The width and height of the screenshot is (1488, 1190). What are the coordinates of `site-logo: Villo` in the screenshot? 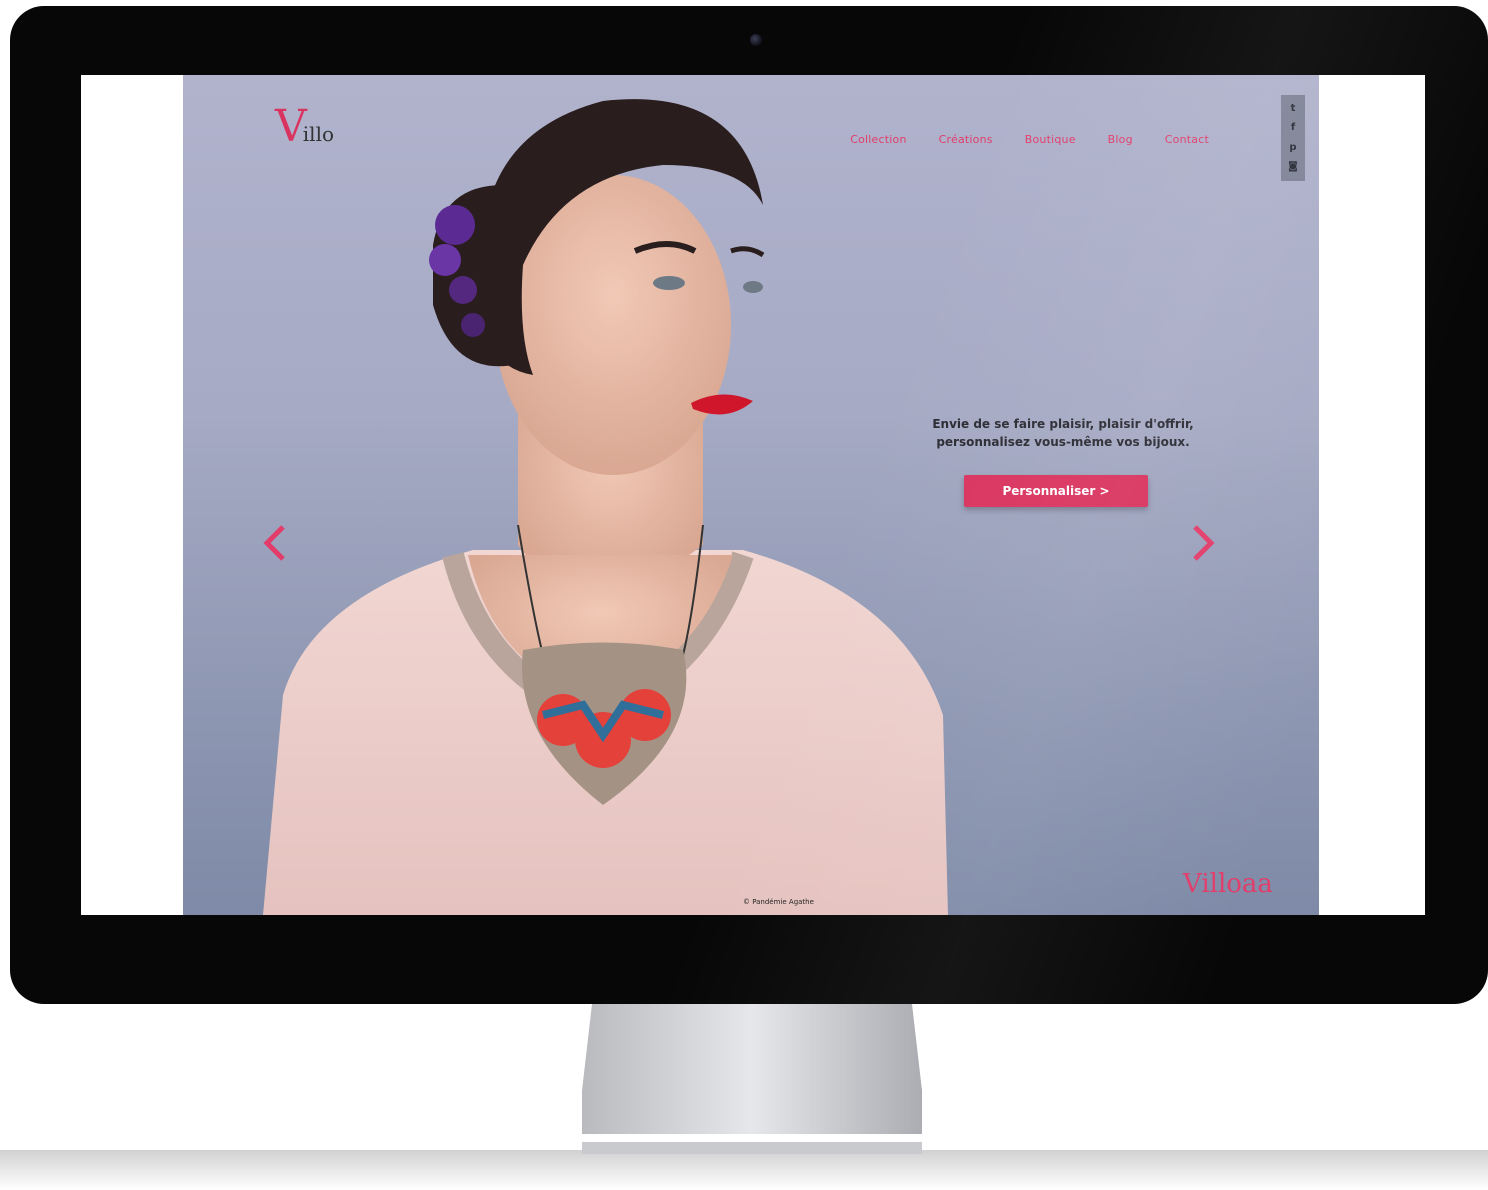 It's located at (304, 127).